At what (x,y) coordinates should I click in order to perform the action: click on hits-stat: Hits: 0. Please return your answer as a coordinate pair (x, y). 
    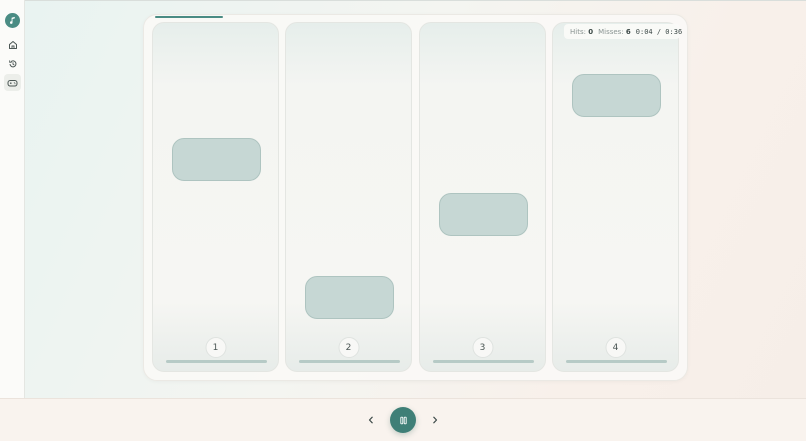
    Looking at the image, I should click on (581, 32).